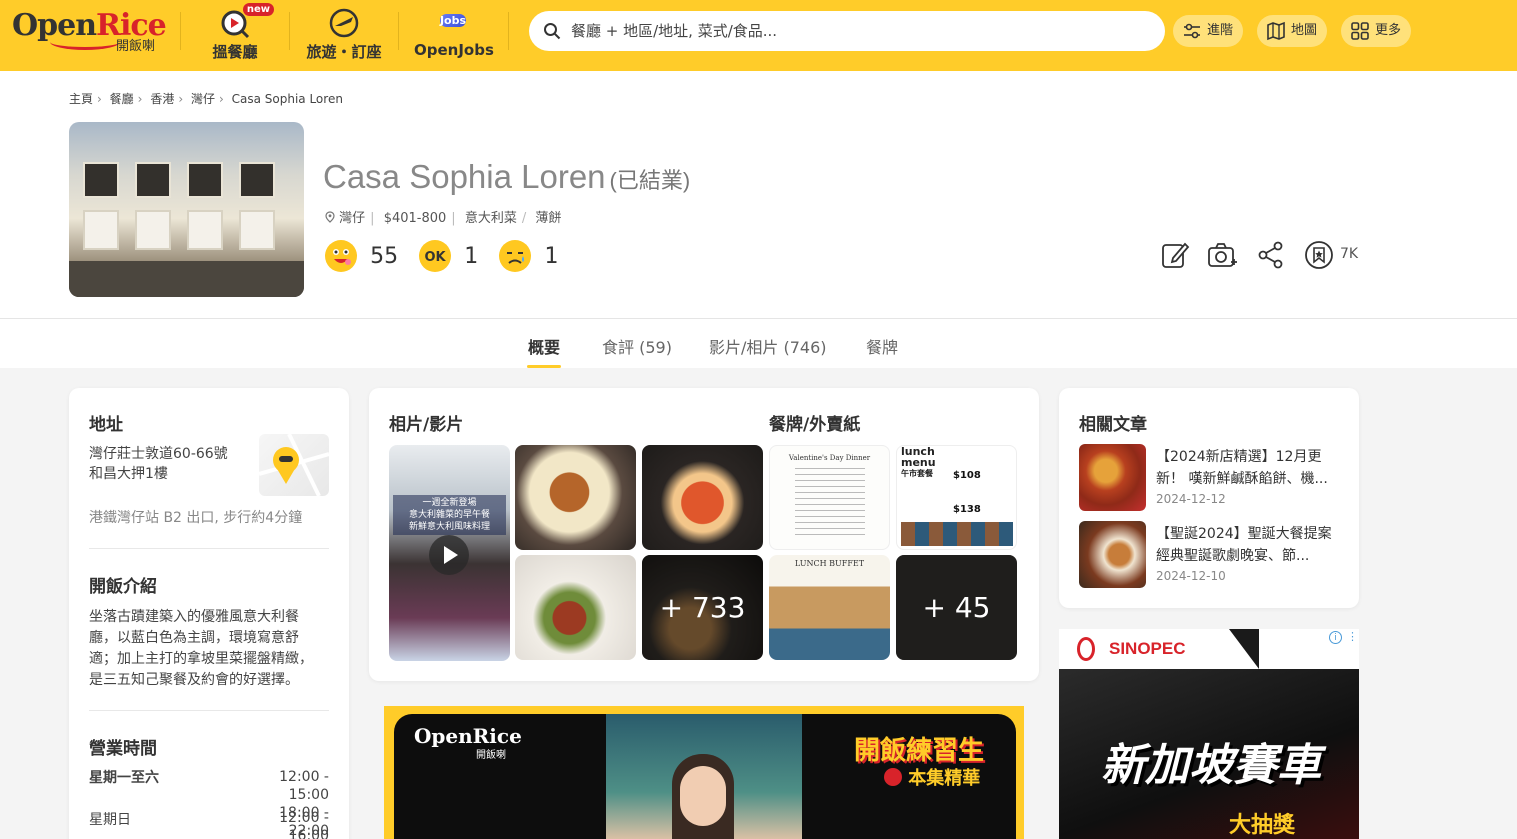 This screenshot has height=839, width=1517. Describe the element at coordinates (1304, 30) in the screenshot. I see `map-label: 地圖` at that location.